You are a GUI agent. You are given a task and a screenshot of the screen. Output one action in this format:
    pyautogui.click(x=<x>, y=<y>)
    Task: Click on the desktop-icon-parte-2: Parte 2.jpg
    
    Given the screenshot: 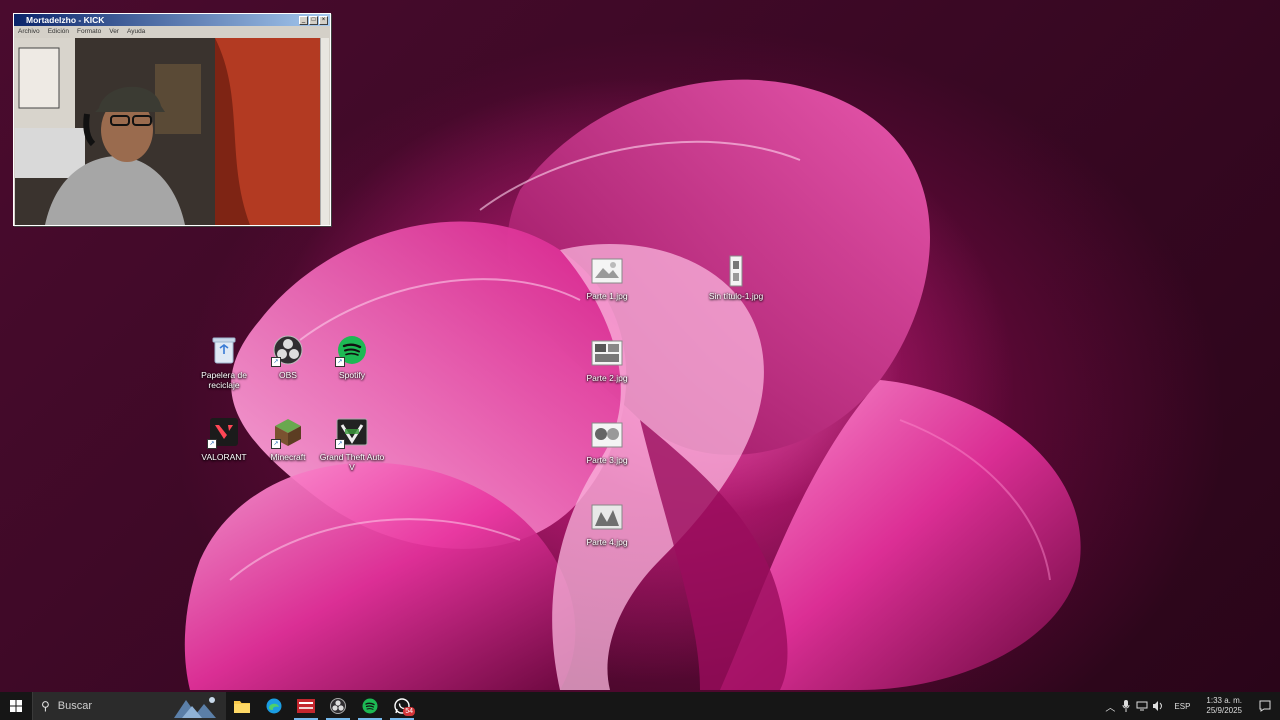 What is the action you would take?
    pyautogui.click(x=607, y=359)
    